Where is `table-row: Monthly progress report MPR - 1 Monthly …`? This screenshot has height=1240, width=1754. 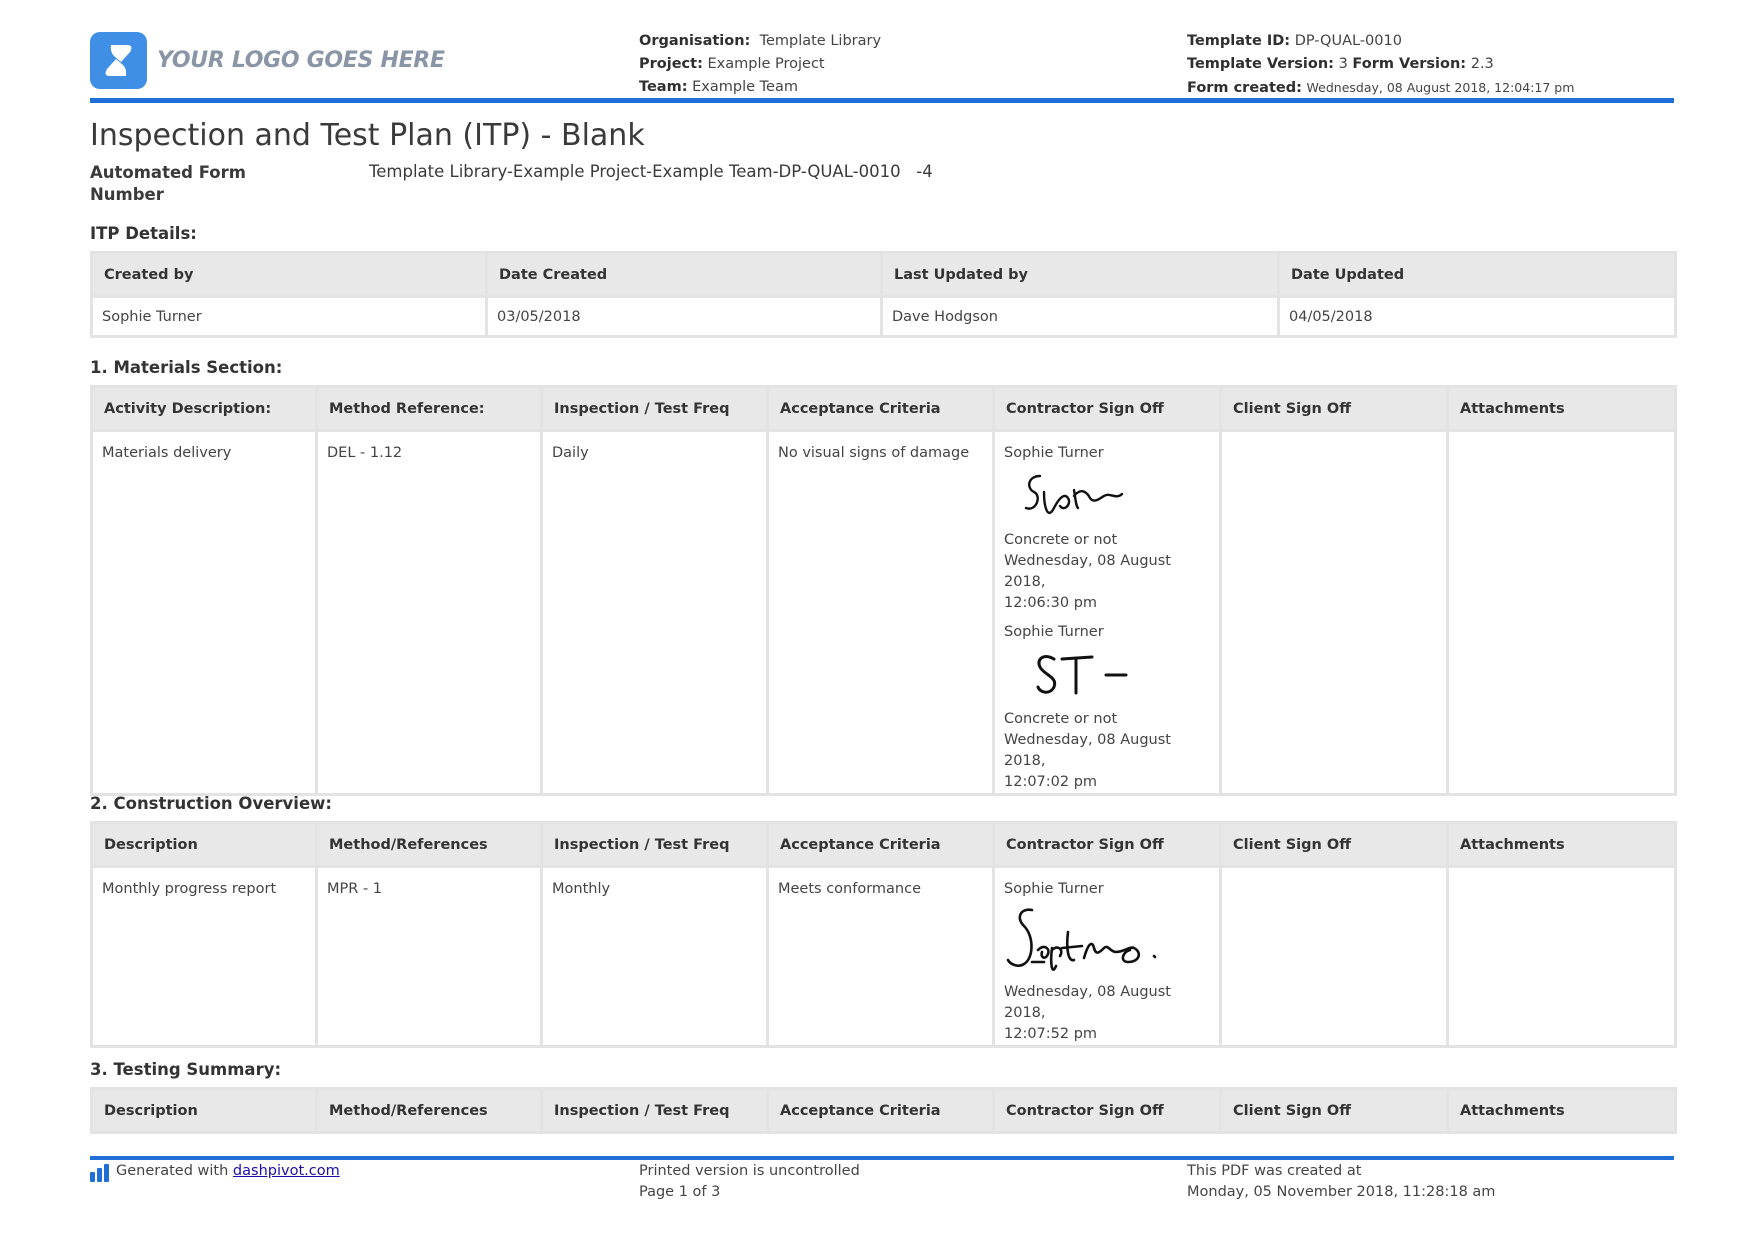 table-row: Monthly progress report MPR - 1 Monthly … is located at coordinates (883, 956).